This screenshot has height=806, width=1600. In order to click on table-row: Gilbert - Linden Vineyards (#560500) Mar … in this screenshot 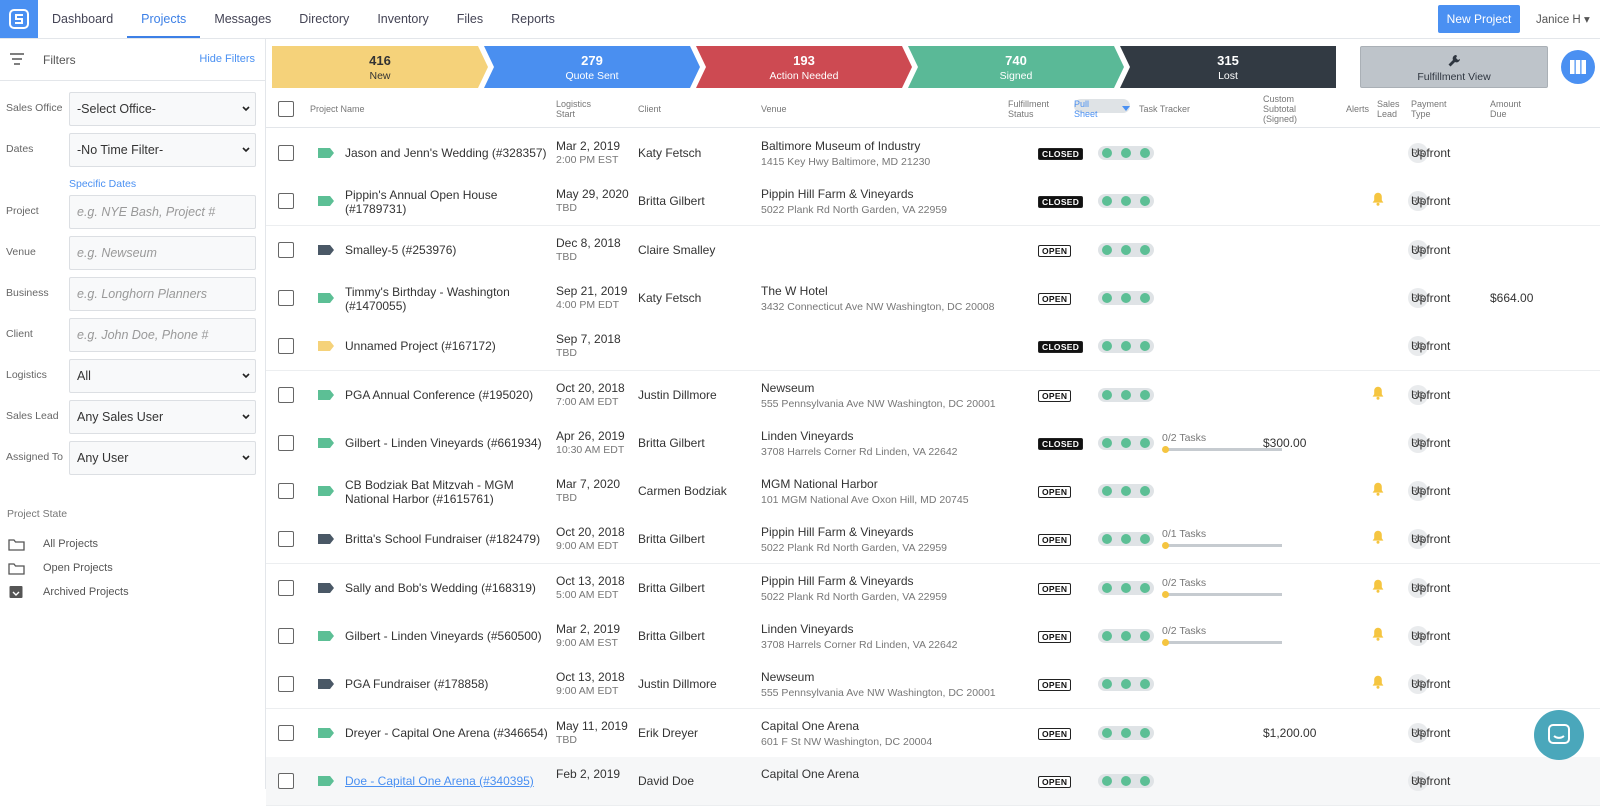, I will do `click(933, 636)`.